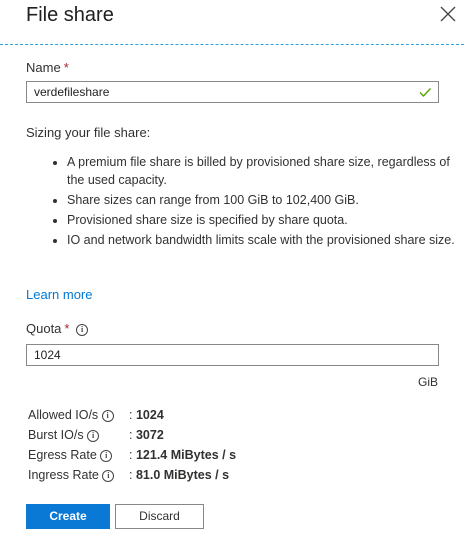  Describe the element at coordinates (63, 415) in the screenshot. I see `stat-label: Allowed IO/s` at that location.